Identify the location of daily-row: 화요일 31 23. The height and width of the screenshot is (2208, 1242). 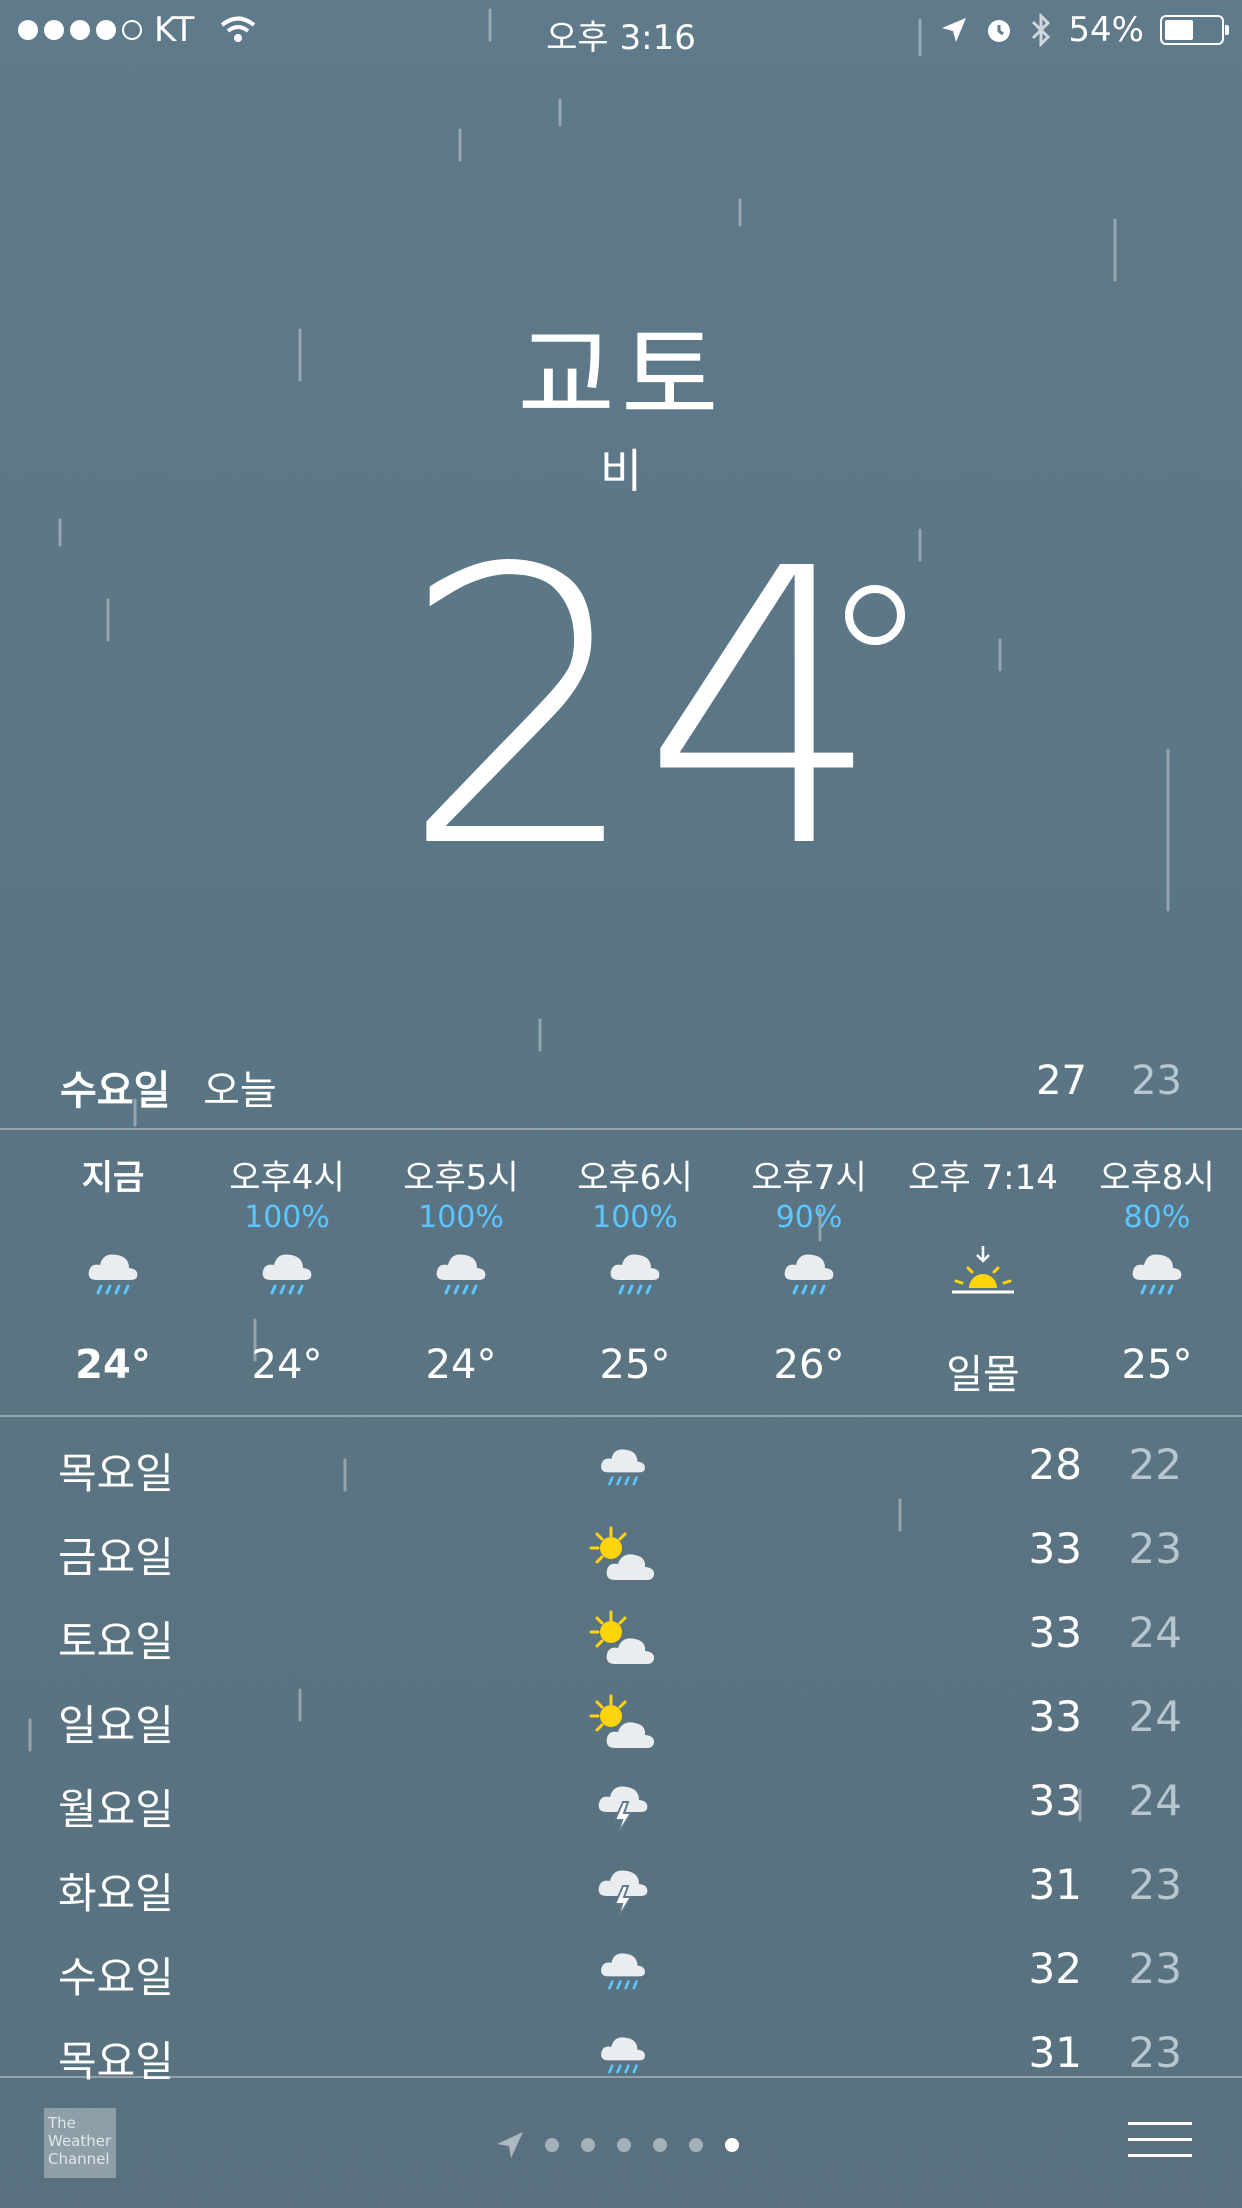
(621, 1902).